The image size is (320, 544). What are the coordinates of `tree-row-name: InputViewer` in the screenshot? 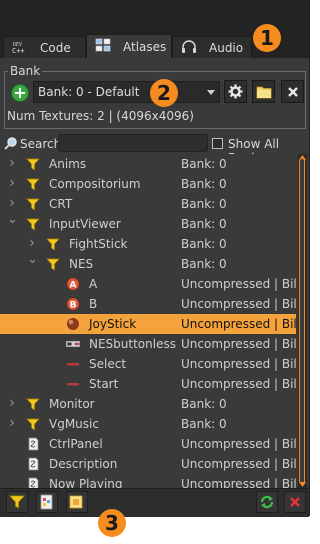 It's located at (85, 224).